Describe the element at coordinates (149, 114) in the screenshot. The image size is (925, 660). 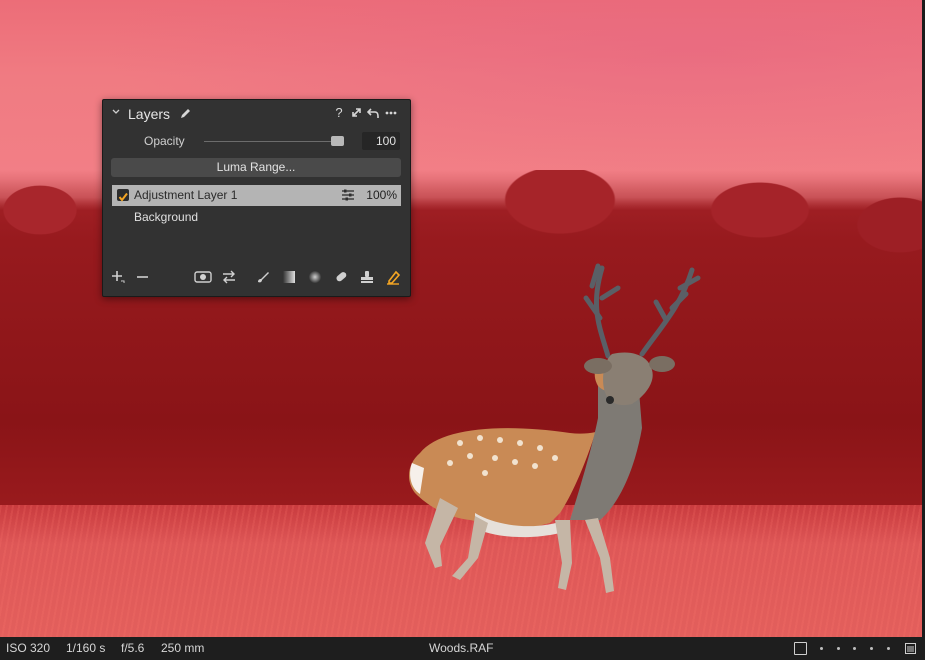
I see `panel-title: Layers` at that location.